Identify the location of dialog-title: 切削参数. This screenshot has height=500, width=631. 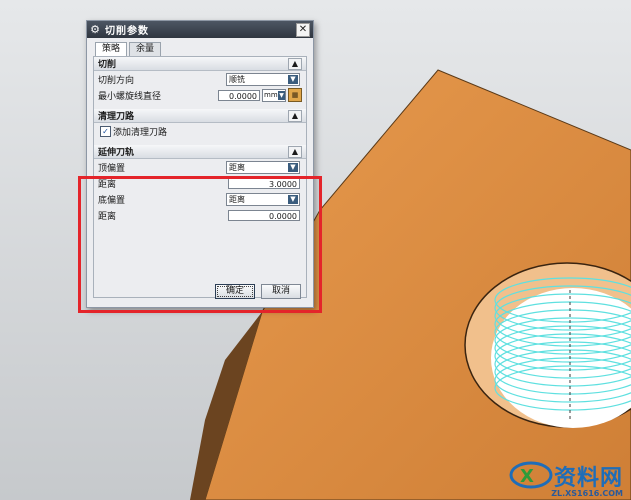
(127, 31).